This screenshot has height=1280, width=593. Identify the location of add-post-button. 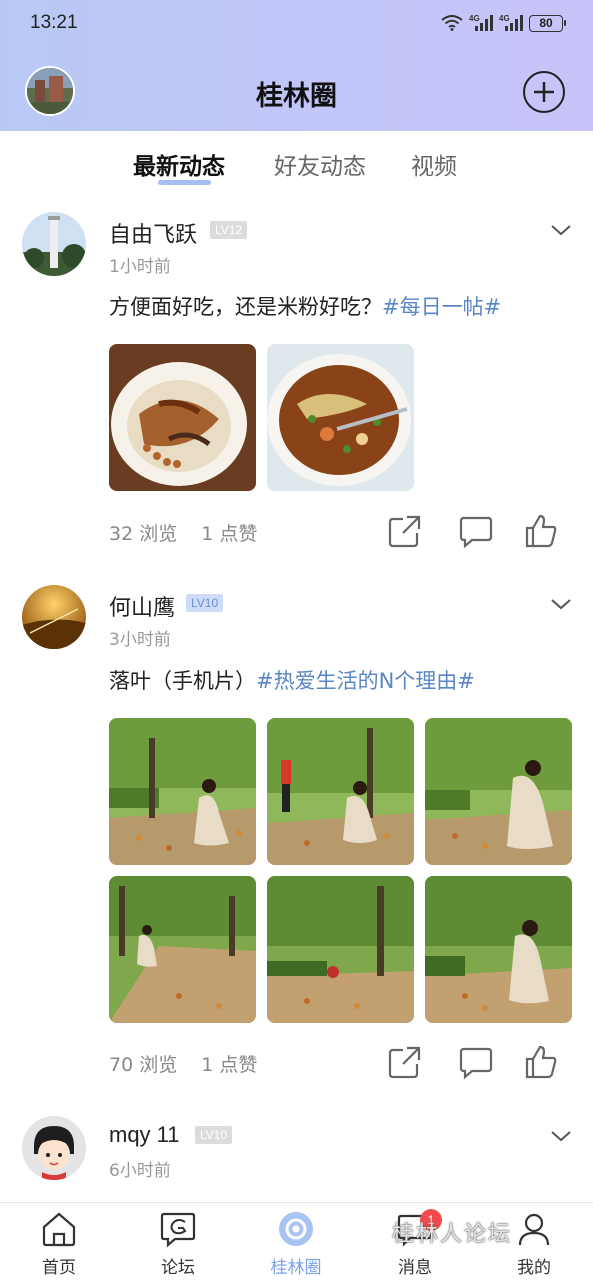
(544, 92).